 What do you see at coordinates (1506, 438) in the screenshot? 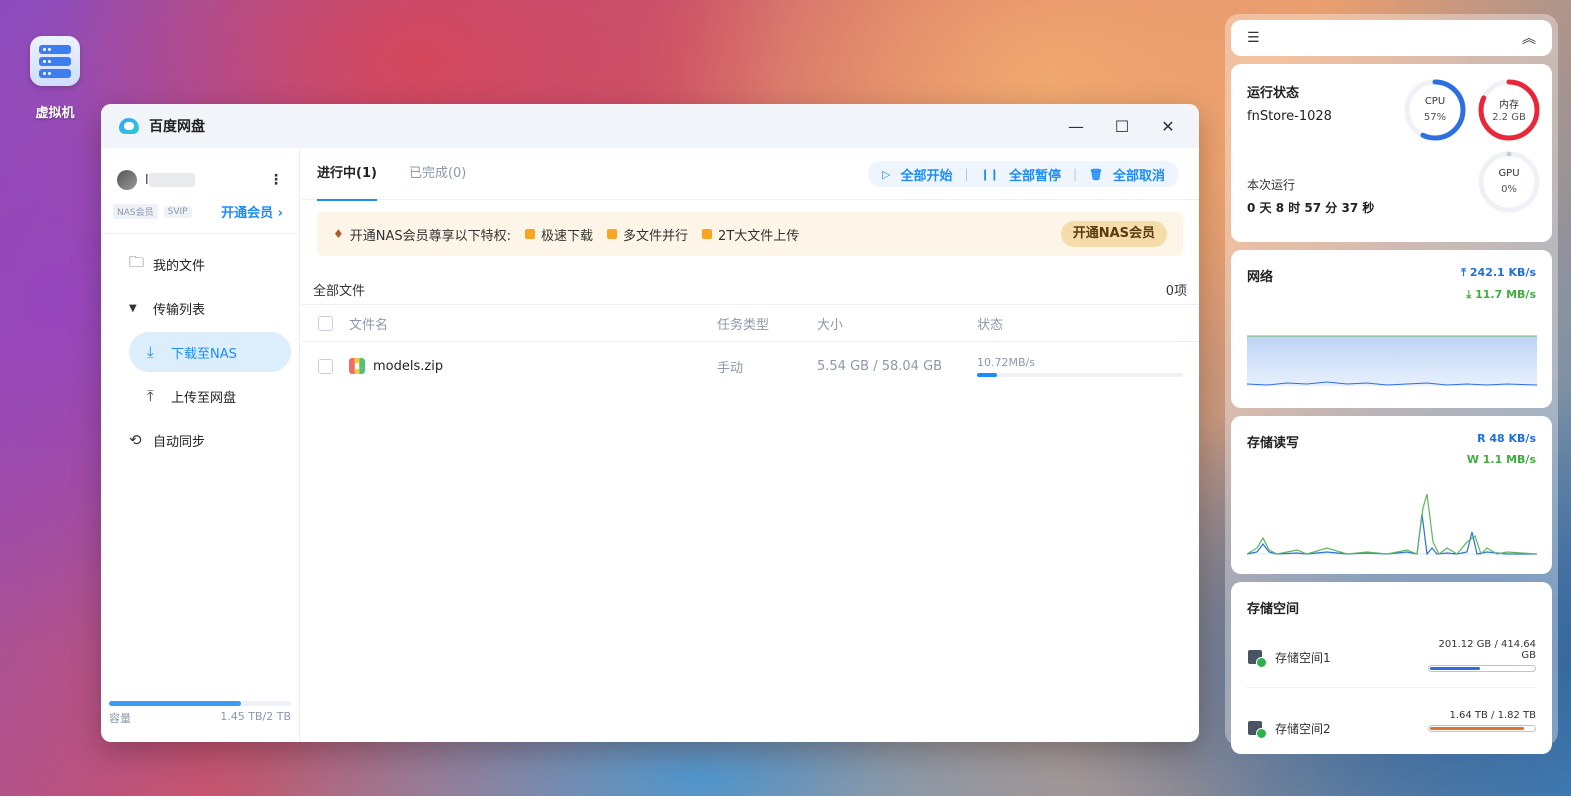
I see `storage-read-rate: R 48 KB/s` at bounding box center [1506, 438].